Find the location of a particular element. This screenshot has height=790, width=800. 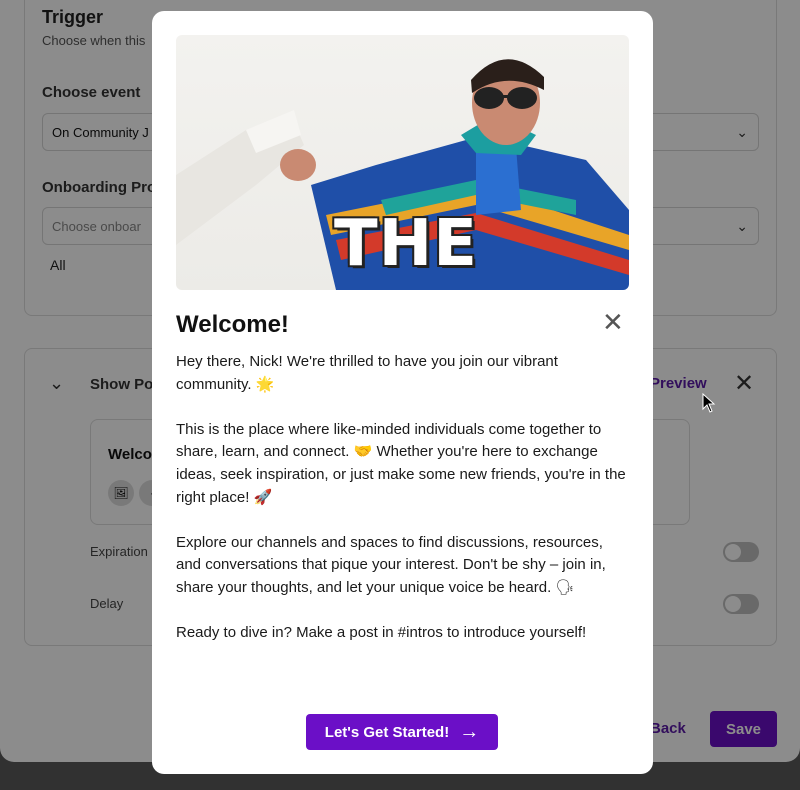

get-started-button: Let's Get Started! → is located at coordinates (402, 732).